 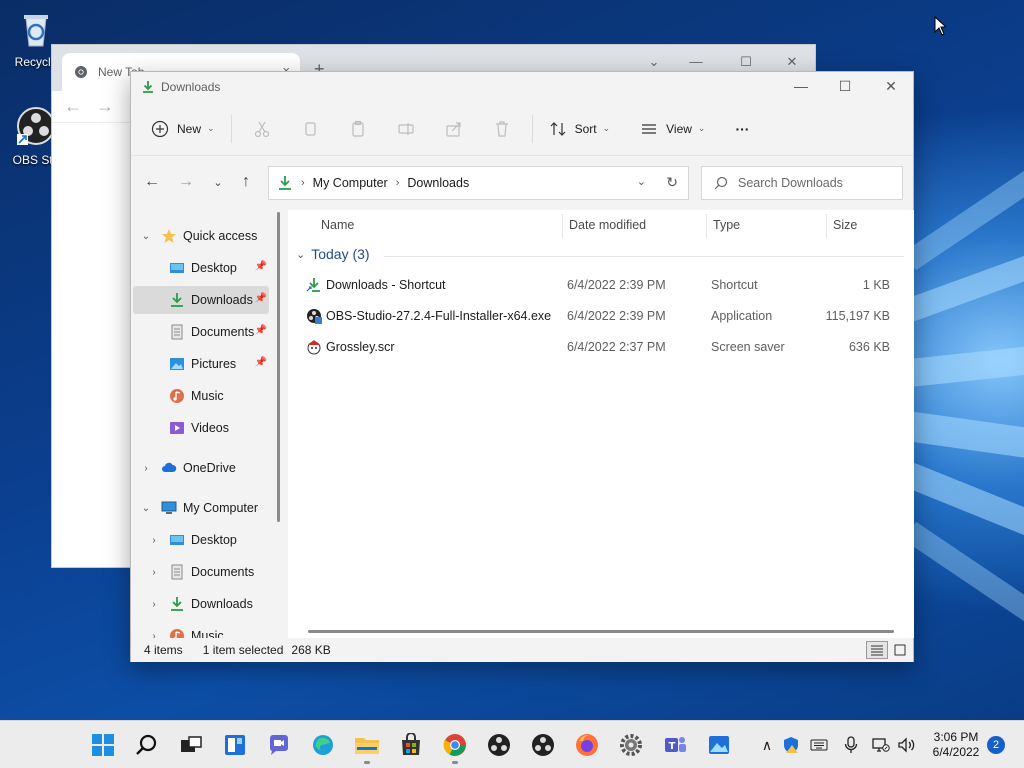 I want to click on edge-button, so click(x=323, y=745).